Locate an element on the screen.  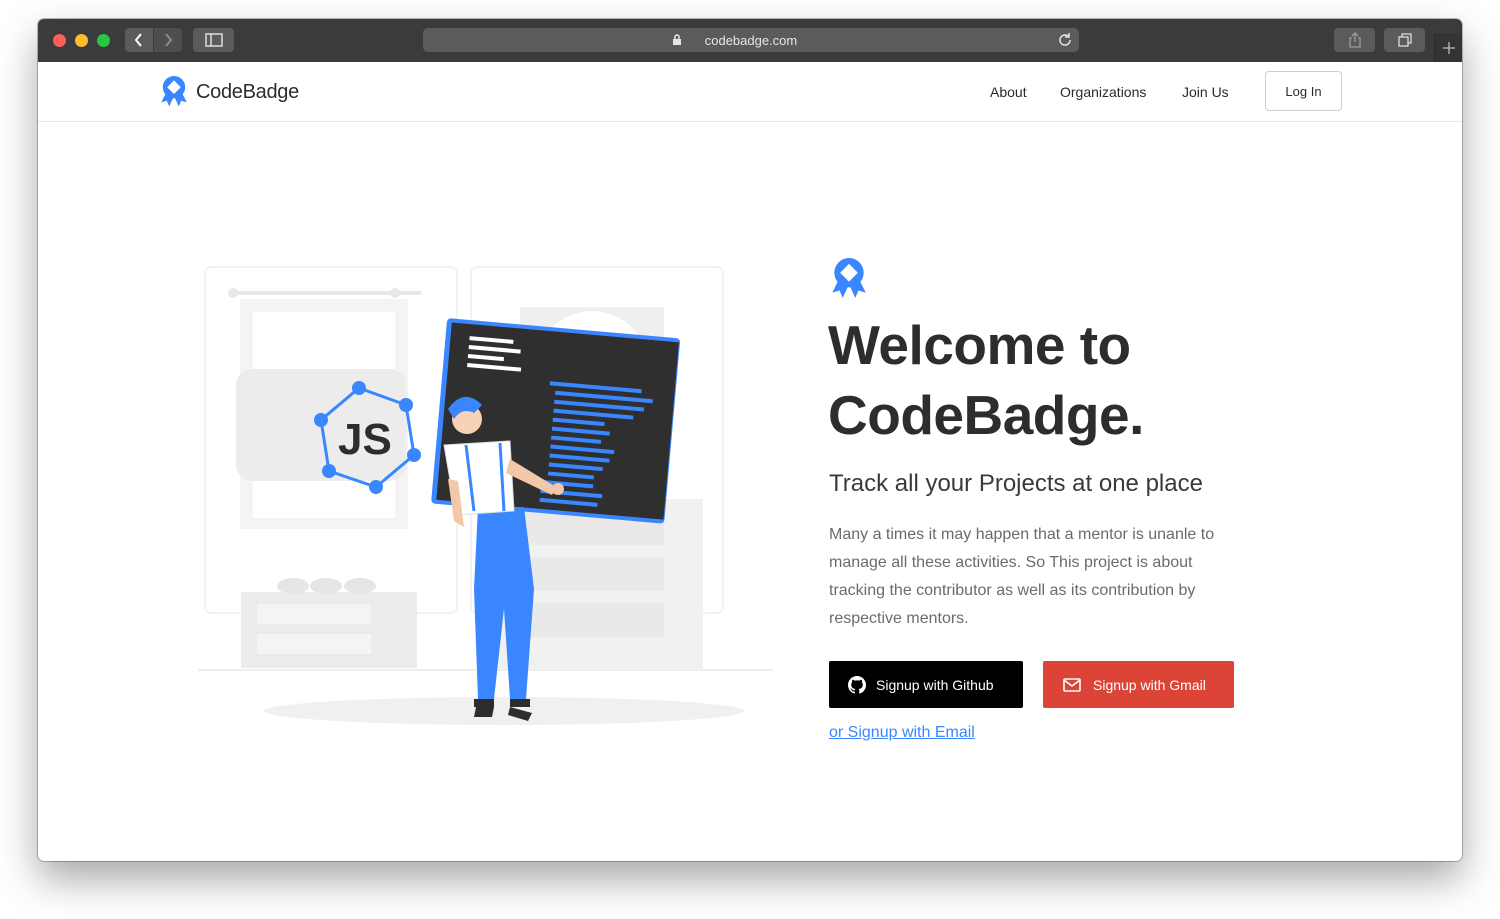
tabs-icon is located at coordinates (1404, 40).